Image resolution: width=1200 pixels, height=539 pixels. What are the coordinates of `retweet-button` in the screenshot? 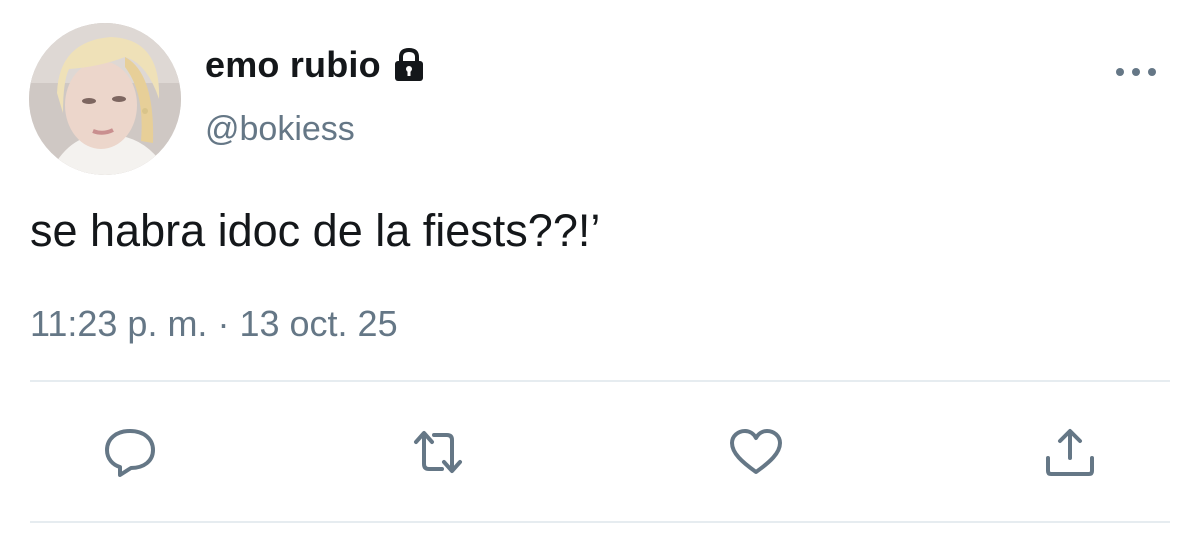 It's located at (438, 452).